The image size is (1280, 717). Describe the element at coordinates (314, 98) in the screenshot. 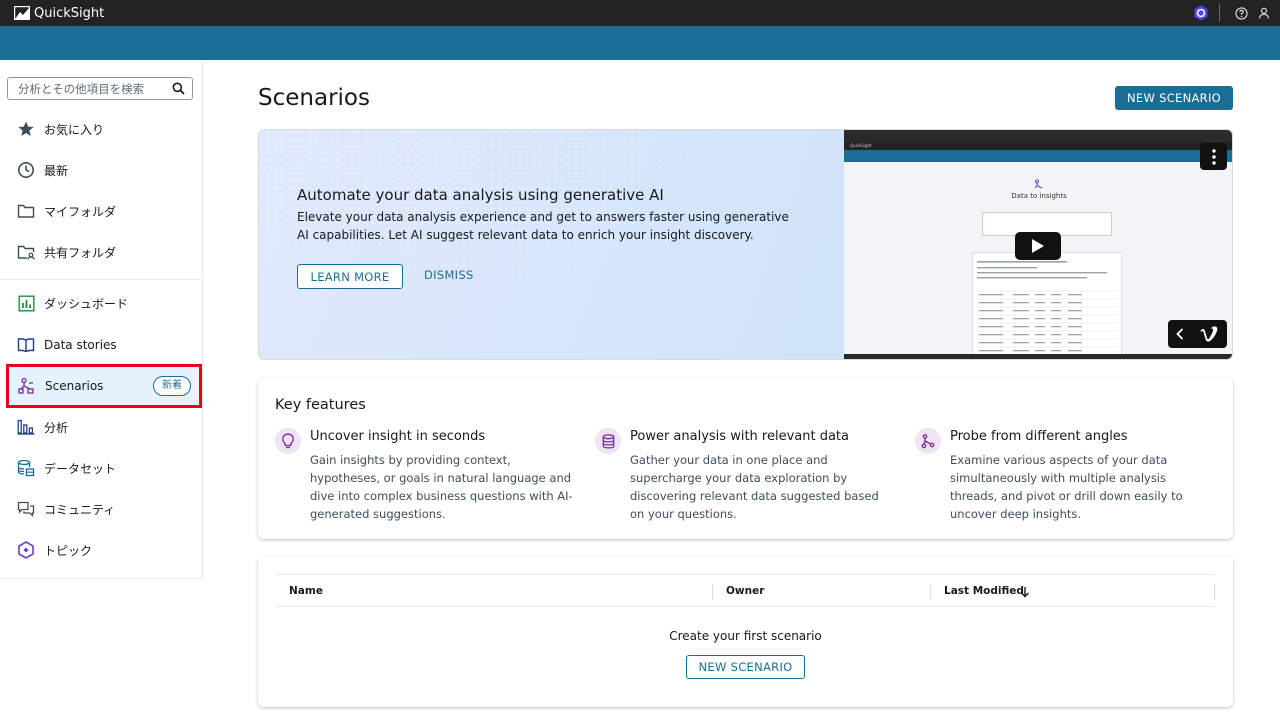

I see `page-title: Scenarios` at that location.